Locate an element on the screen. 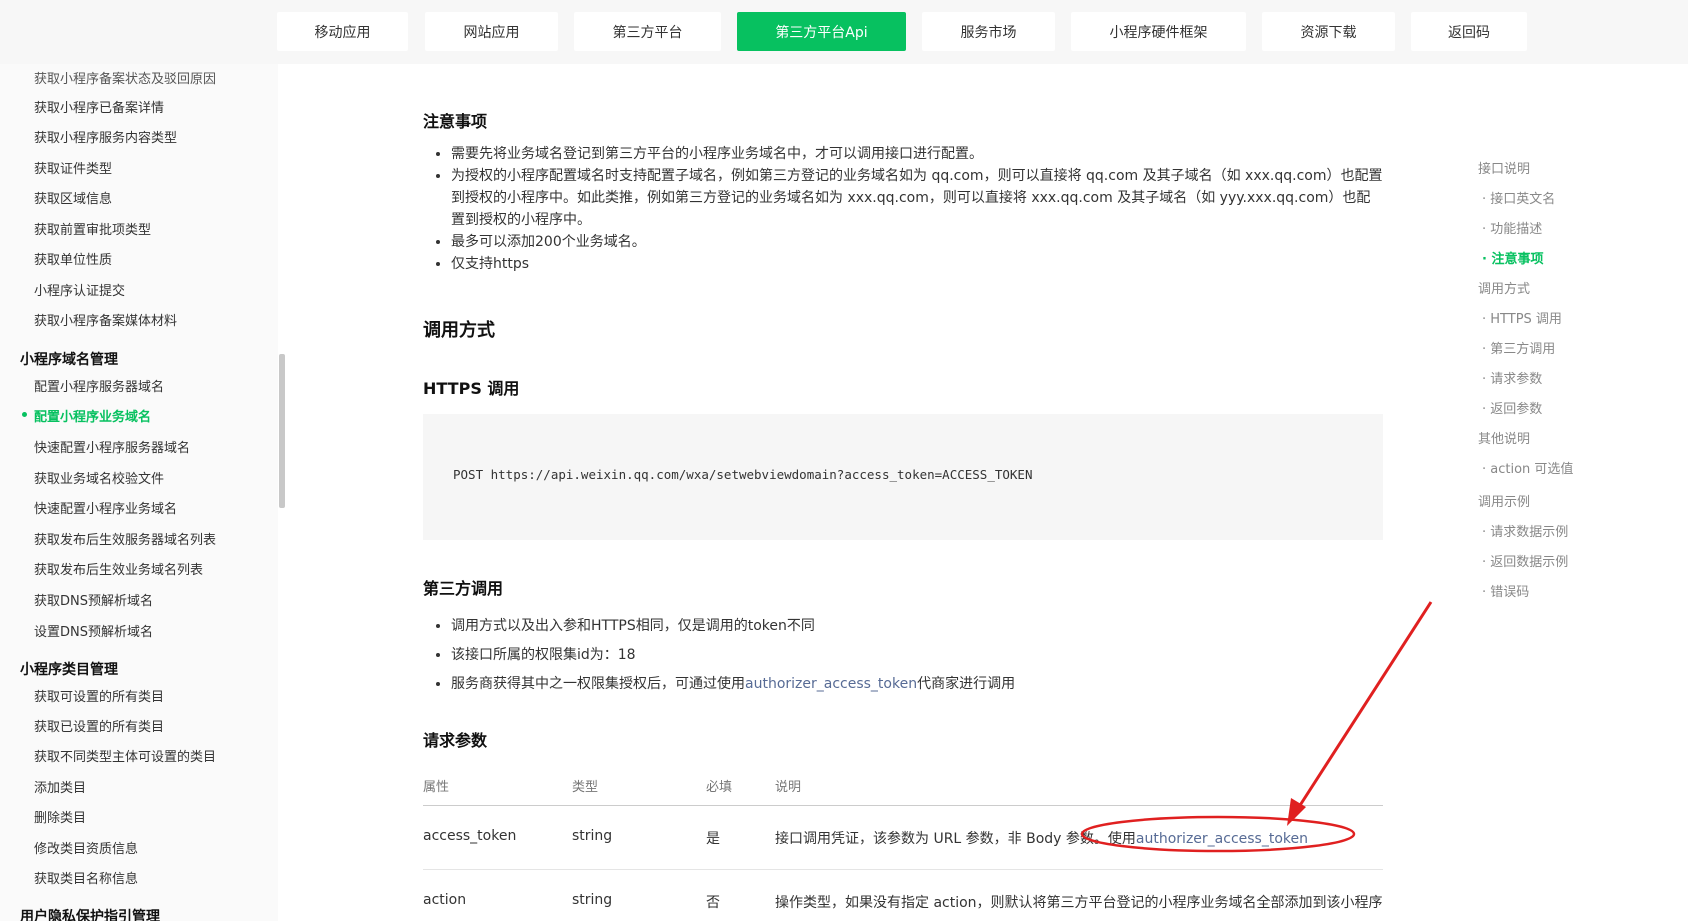 The image size is (1688, 921). toc-item: · 请求数据示例 is located at coordinates (1525, 530).